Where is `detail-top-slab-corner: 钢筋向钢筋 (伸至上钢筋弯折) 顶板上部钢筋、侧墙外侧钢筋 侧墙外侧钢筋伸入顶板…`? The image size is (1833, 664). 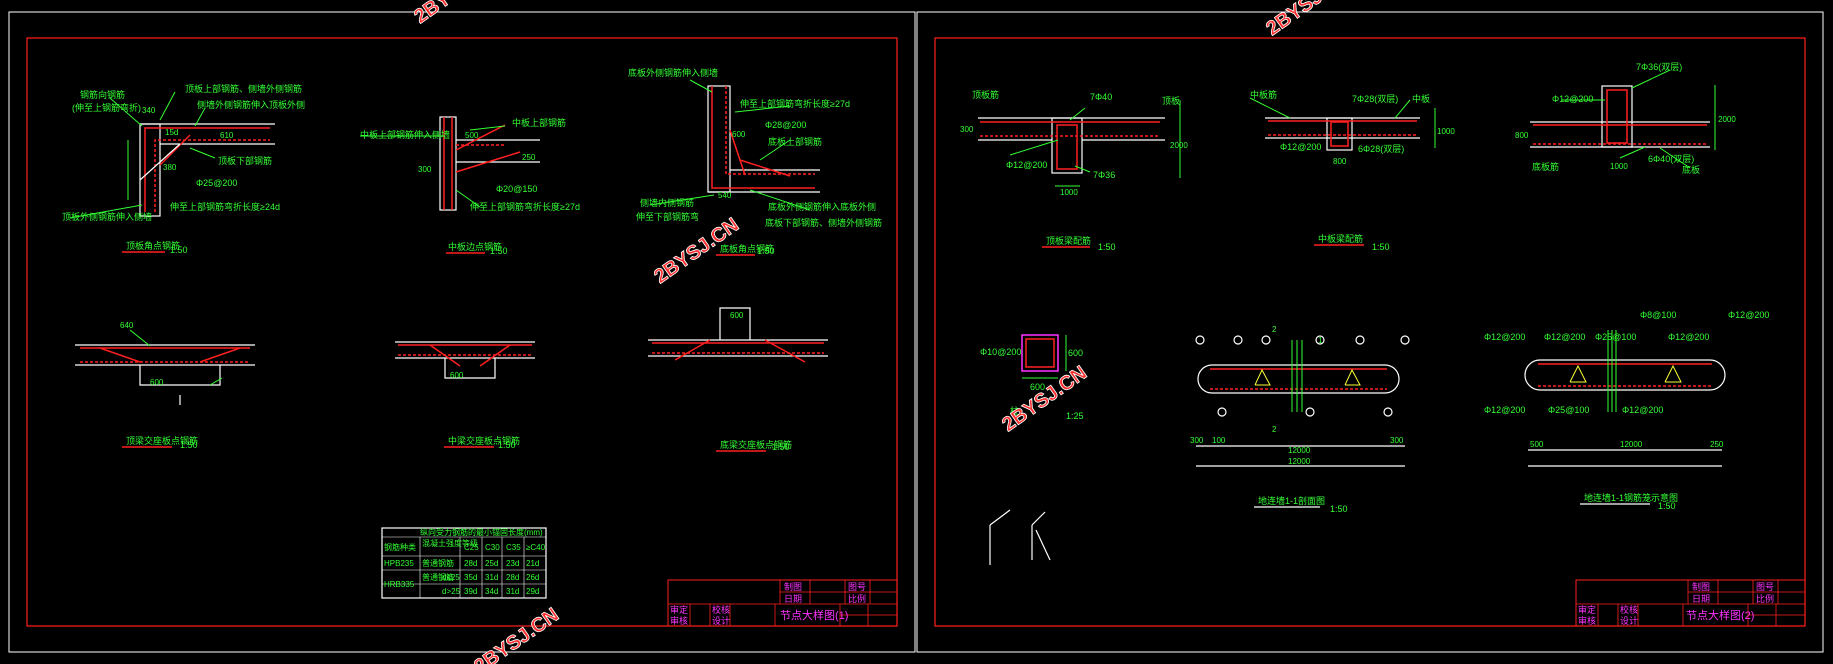 detail-top-slab-corner: 钢筋向钢筋 (伸至上钢筋弯折) 顶板上部钢筋、侧墙外侧钢筋 侧墙外侧钢筋伸入顶板… is located at coordinates (183, 169).